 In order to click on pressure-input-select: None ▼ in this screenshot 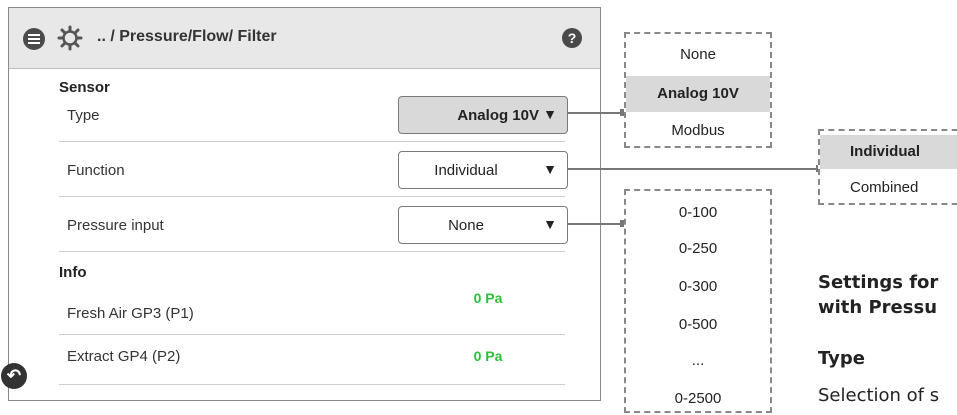, I will do `click(483, 225)`.